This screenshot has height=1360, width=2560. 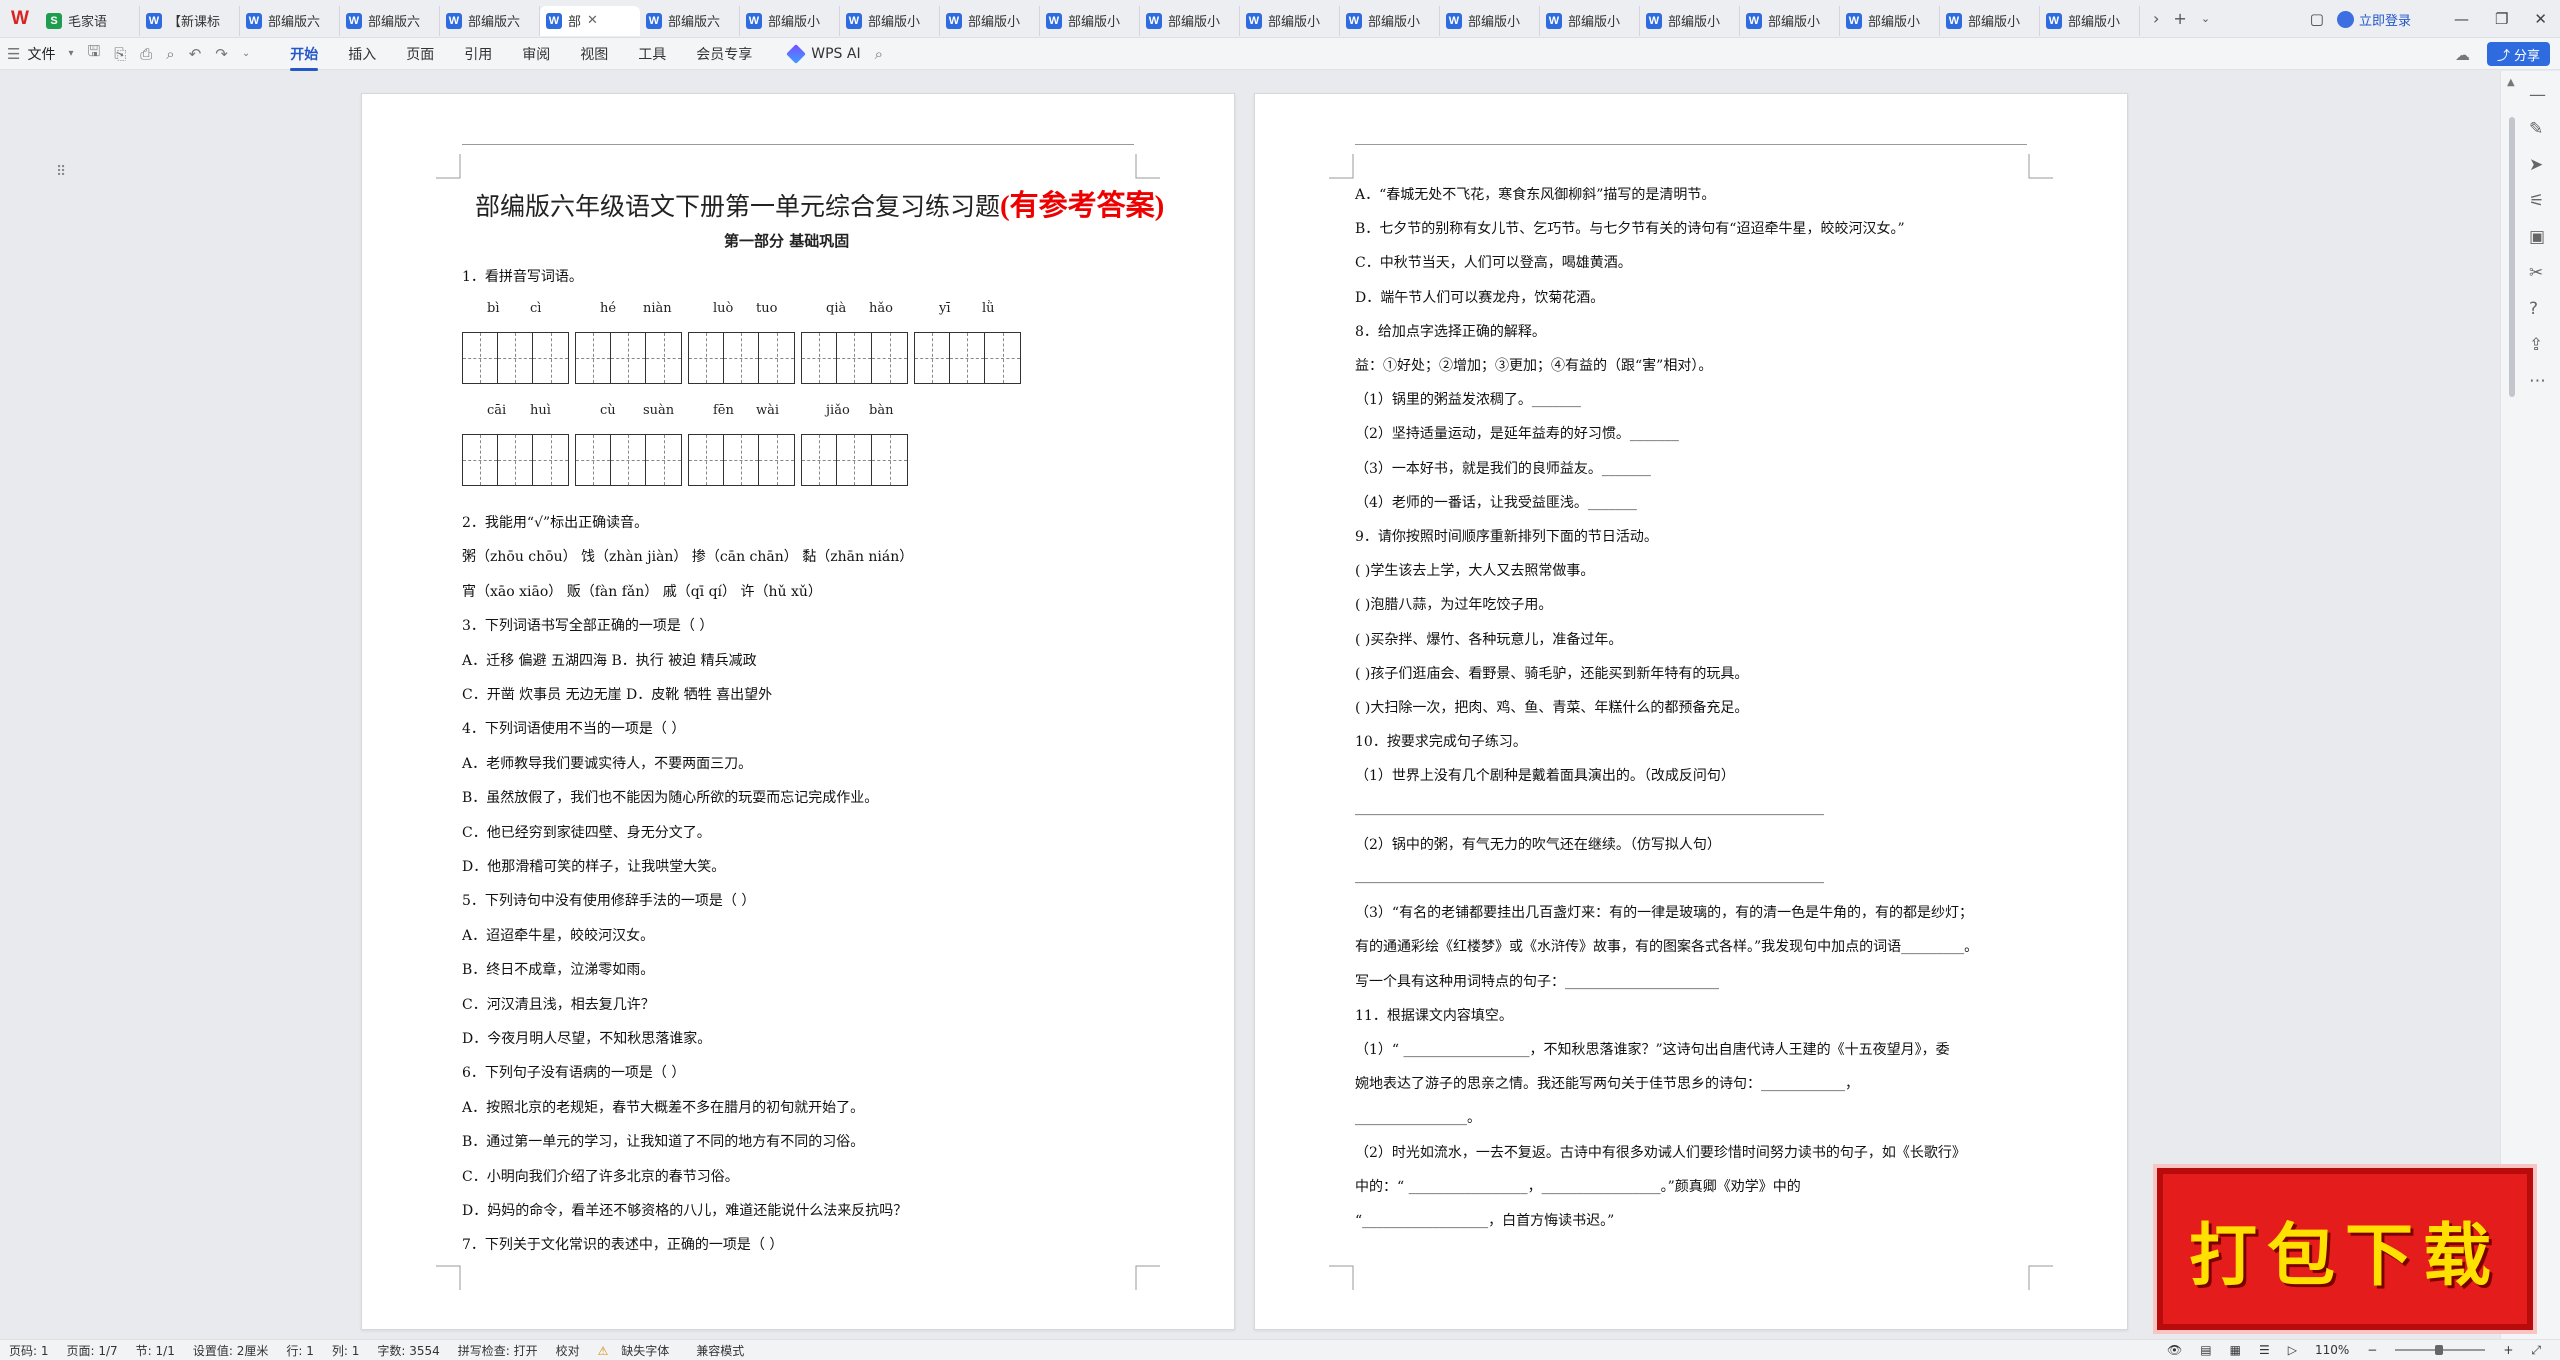 I want to click on chevron-down-icon: ▾, so click(x=70, y=53).